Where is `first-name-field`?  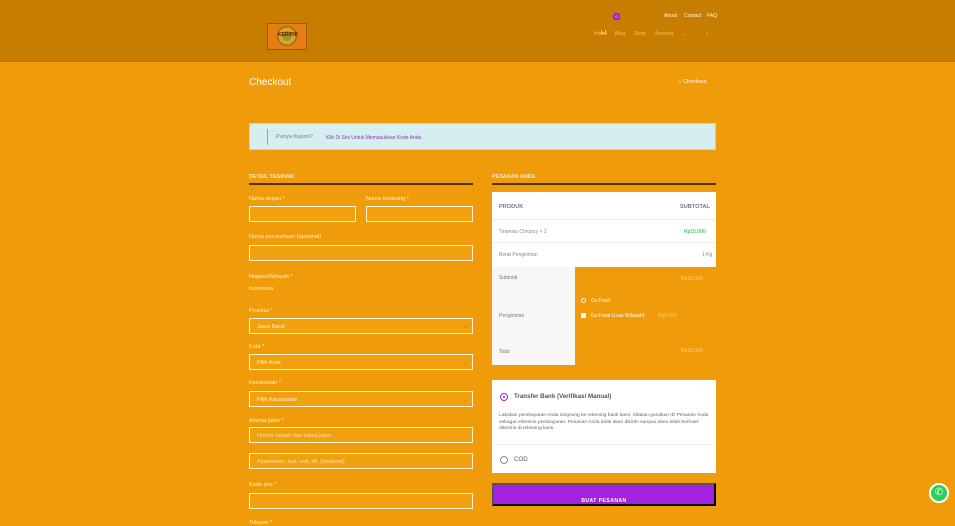
first-name-field is located at coordinates (302, 214).